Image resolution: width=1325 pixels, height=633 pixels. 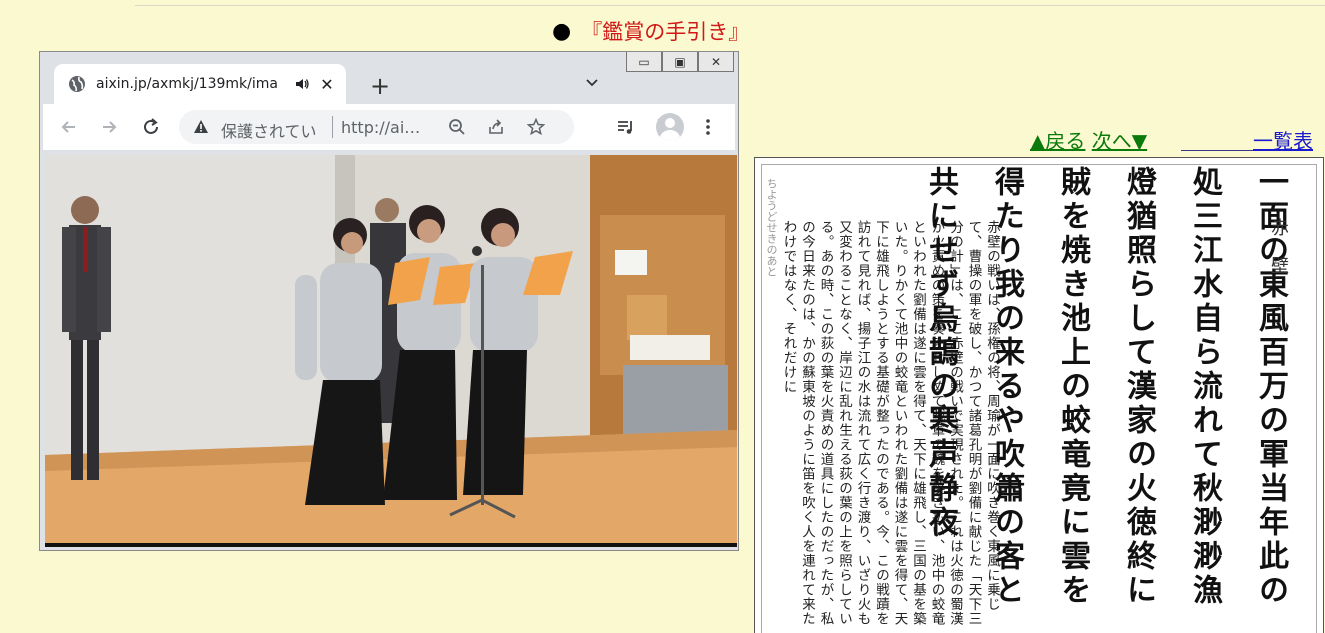 I want to click on share-icon, so click(x=496, y=127).